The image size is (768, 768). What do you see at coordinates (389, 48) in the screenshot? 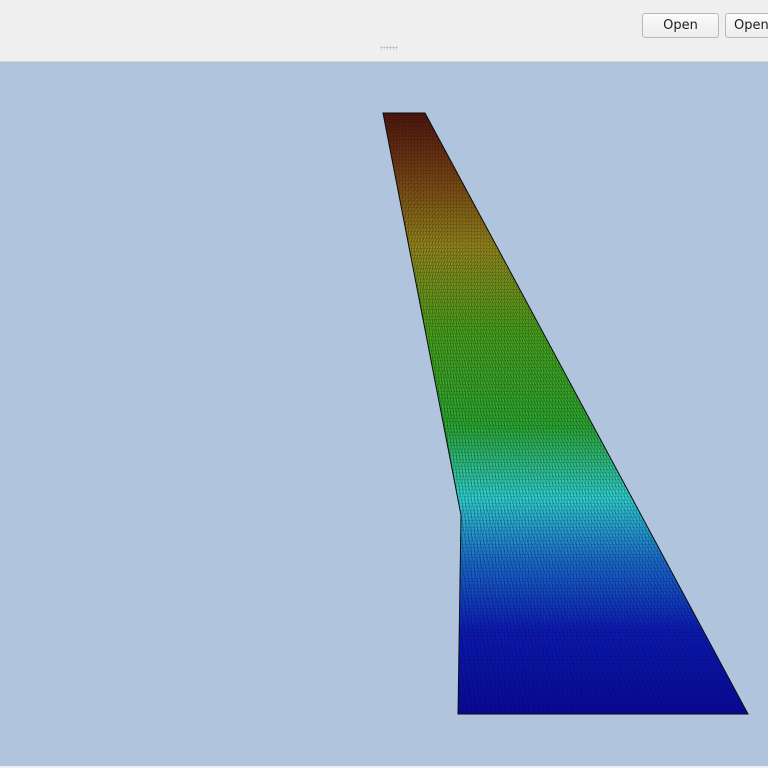
I see `splitter-grip-icon` at bounding box center [389, 48].